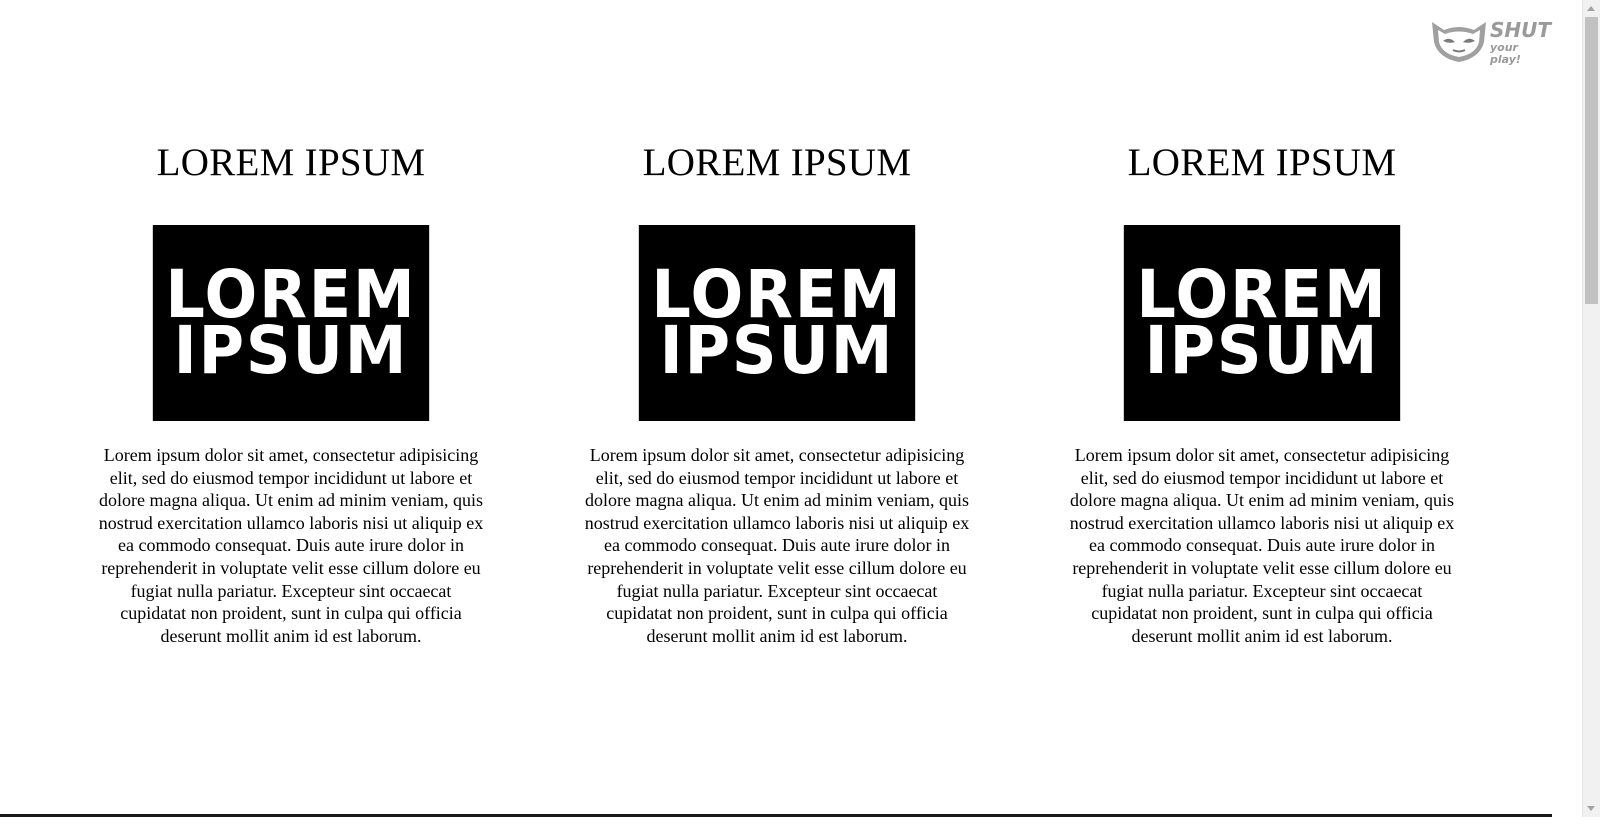  What do you see at coordinates (800, 825) in the screenshot?
I see `page-bottom-area` at bounding box center [800, 825].